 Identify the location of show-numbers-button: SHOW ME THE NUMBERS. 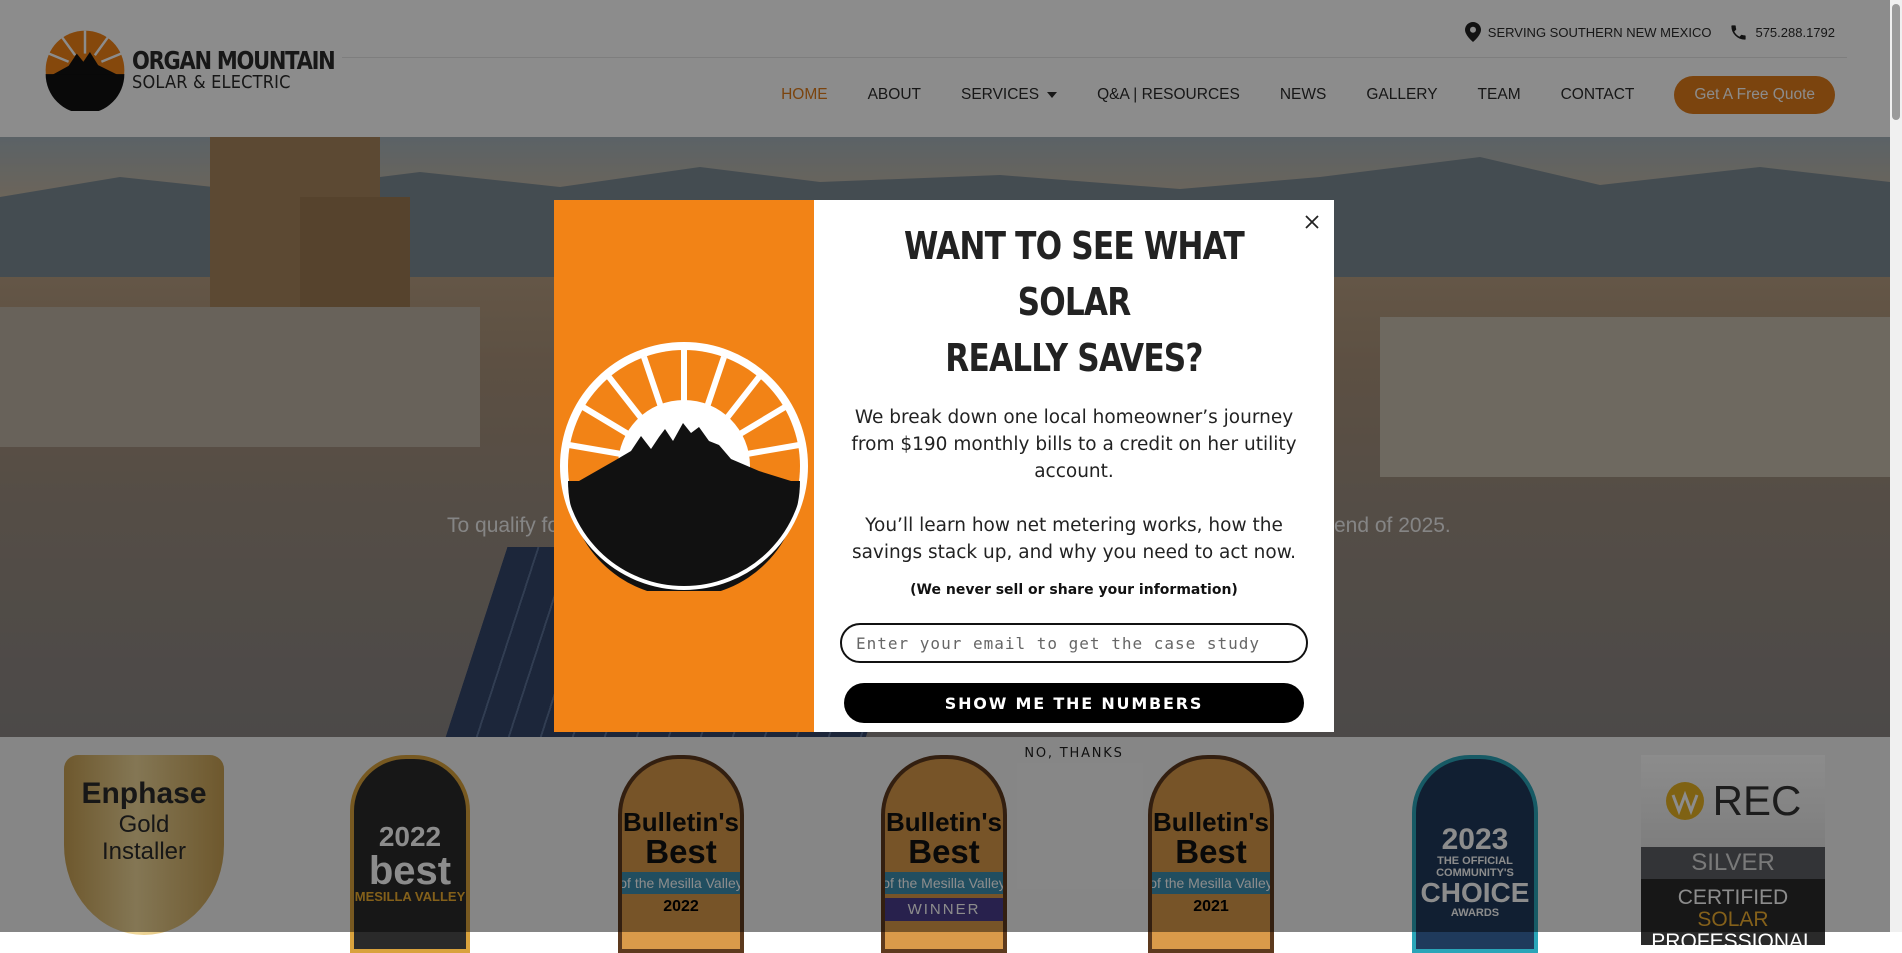
(1074, 703).